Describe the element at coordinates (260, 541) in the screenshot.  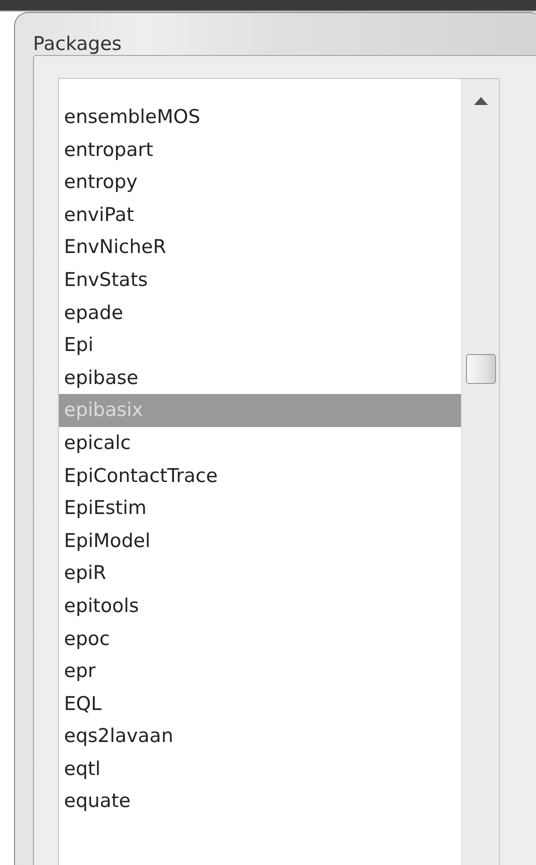
I see `list-item: EpiModel` at that location.